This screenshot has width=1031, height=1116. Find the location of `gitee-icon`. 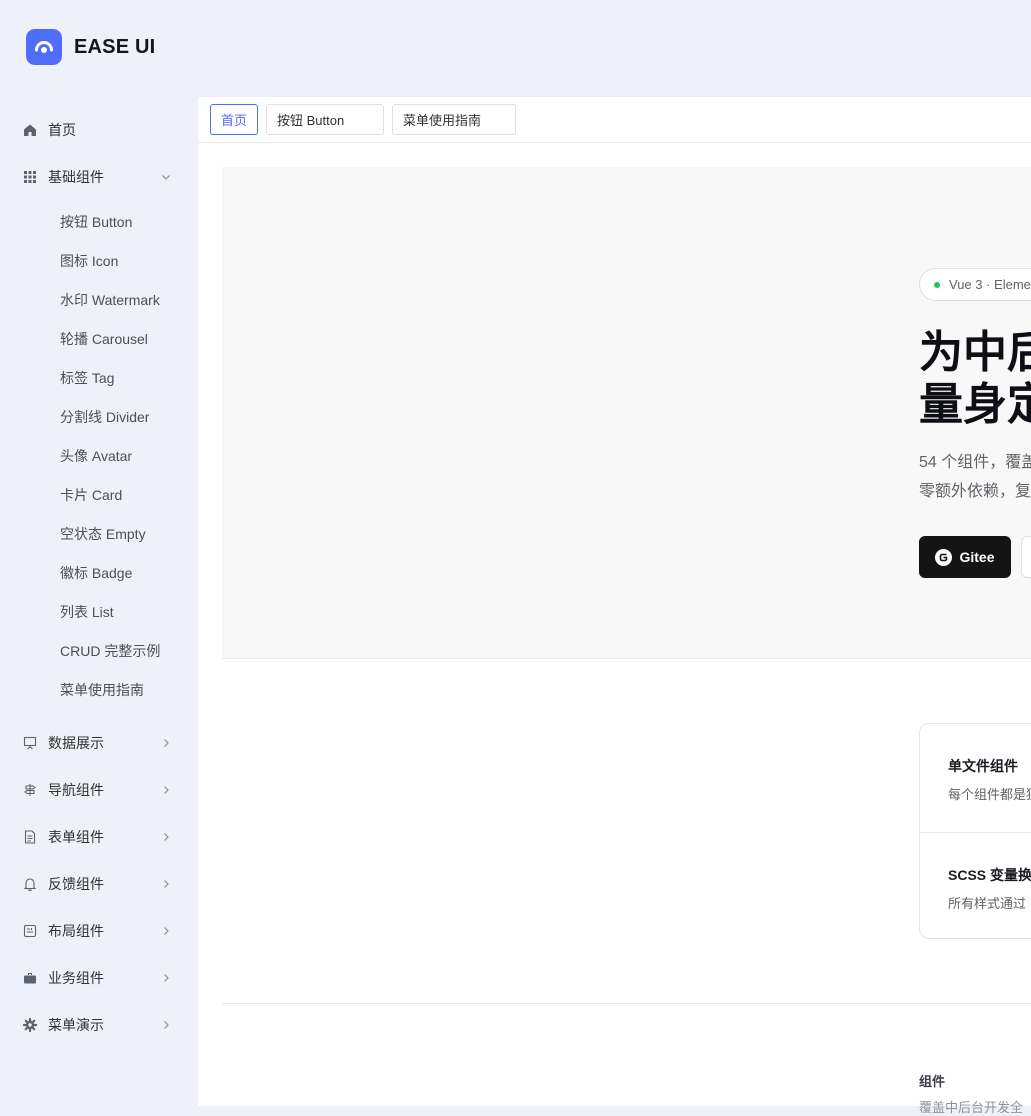

gitee-icon is located at coordinates (944, 557).